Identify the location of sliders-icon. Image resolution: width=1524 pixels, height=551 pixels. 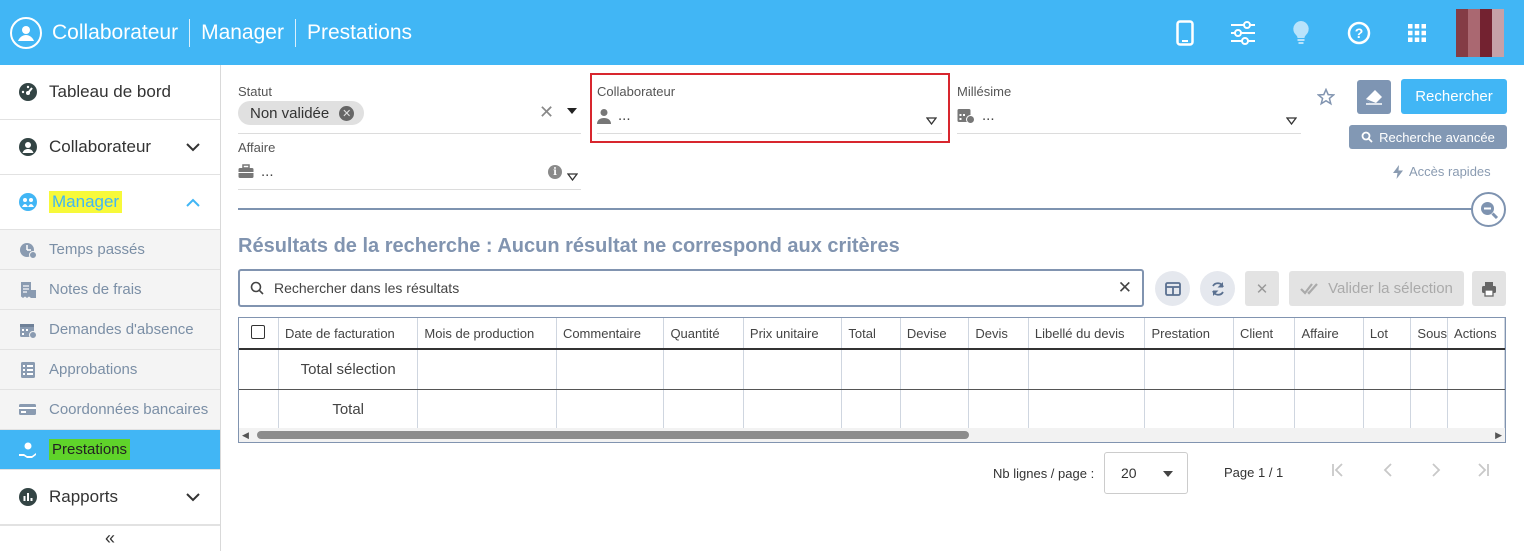
(1243, 32).